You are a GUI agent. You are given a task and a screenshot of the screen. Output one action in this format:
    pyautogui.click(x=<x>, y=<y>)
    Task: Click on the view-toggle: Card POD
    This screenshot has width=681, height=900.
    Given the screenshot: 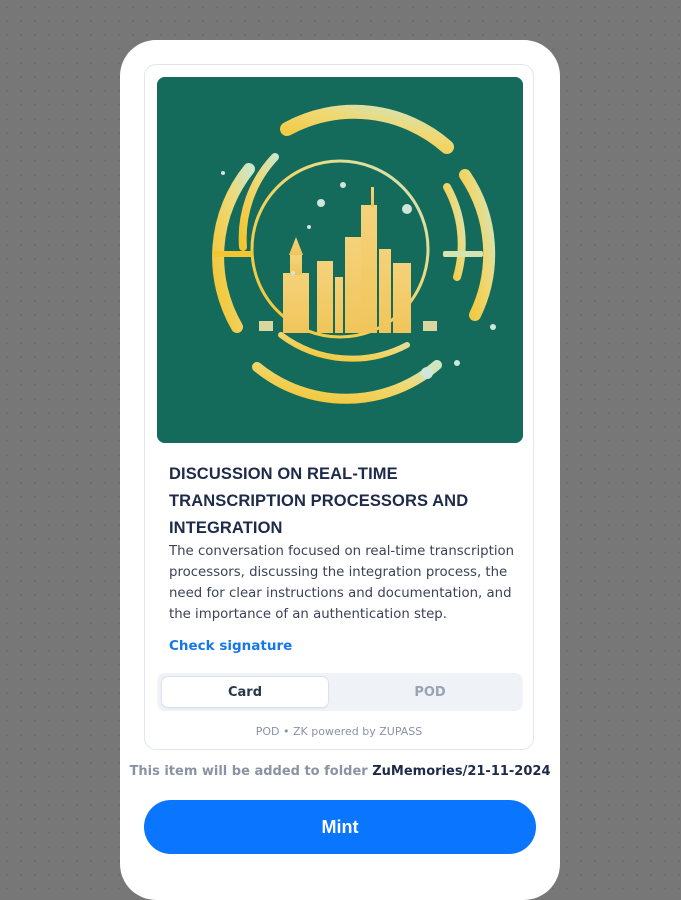 What is the action you would take?
    pyautogui.click(x=340, y=692)
    